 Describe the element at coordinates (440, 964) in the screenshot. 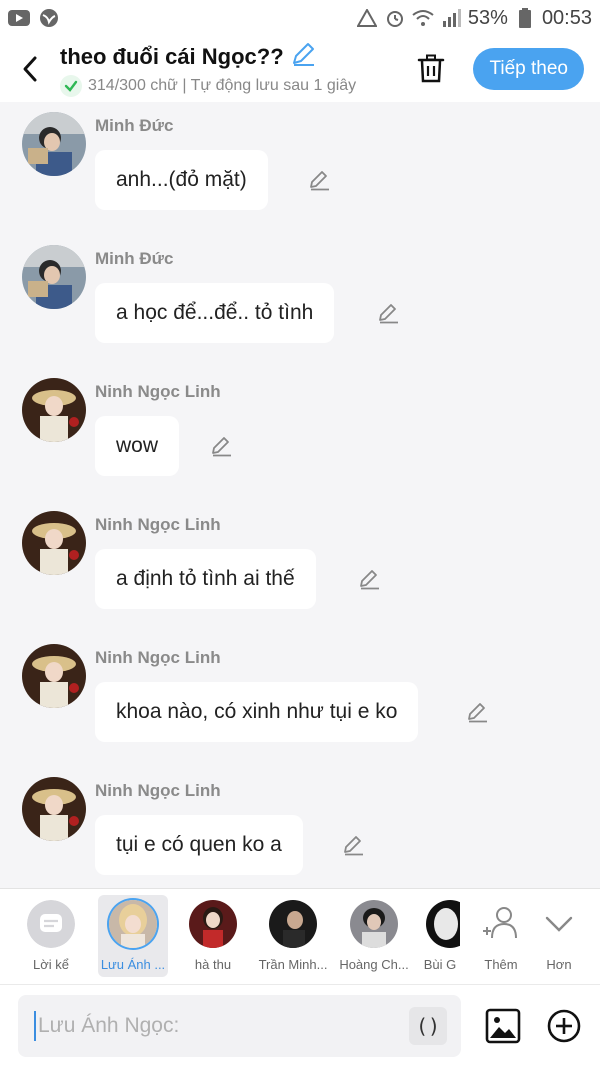

I see `character-label: Bùi G` at that location.